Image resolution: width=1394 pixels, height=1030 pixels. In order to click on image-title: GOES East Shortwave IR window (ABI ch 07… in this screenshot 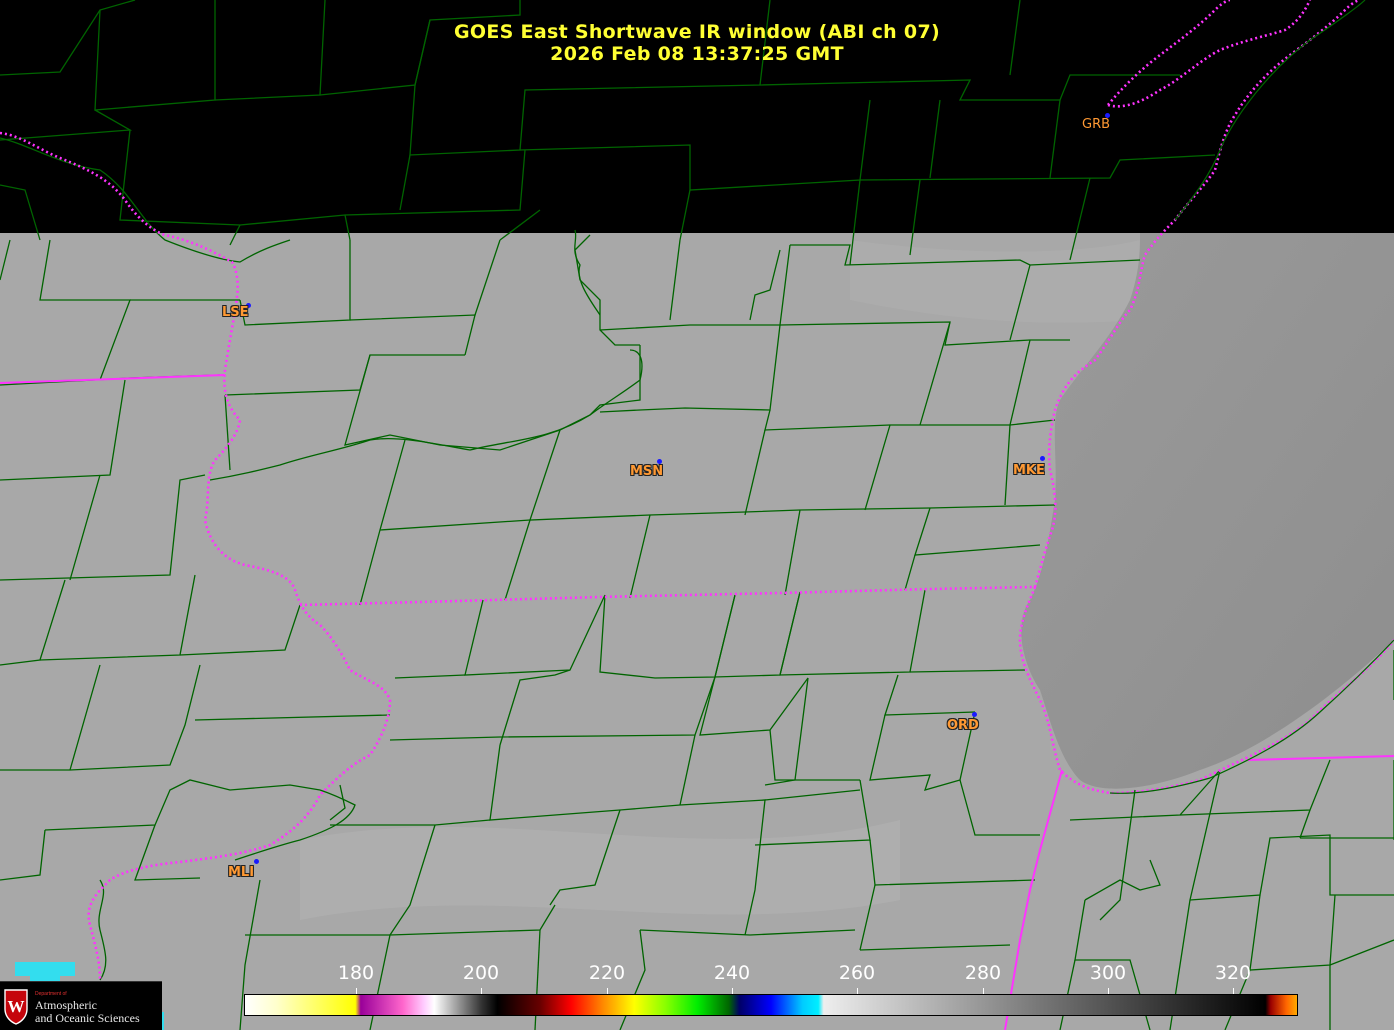, I will do `click(697, 32)`.